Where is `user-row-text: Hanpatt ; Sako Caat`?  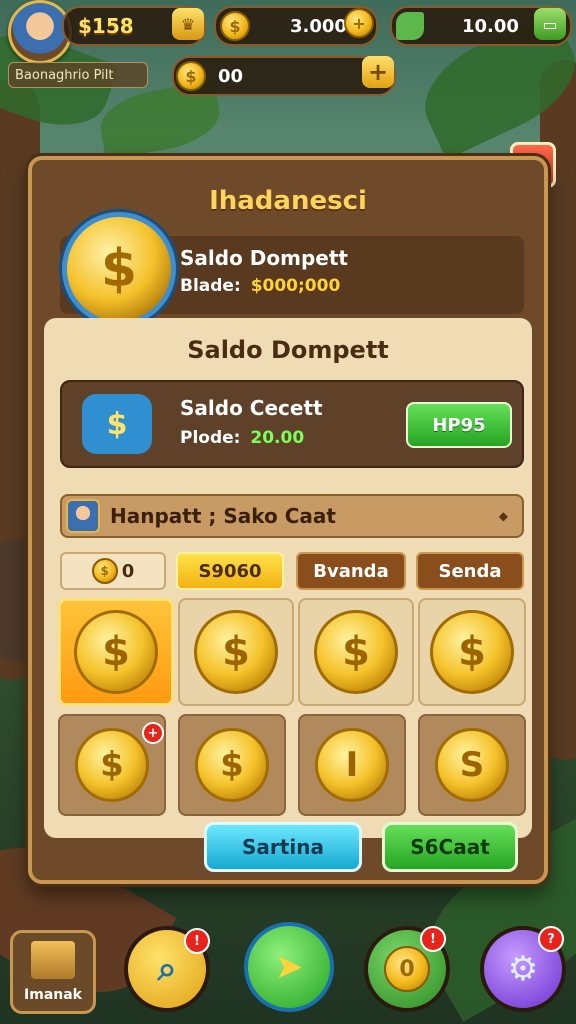
user-row-text: Hanpatt ; Sako Caat is located at coordinates (223, 516).